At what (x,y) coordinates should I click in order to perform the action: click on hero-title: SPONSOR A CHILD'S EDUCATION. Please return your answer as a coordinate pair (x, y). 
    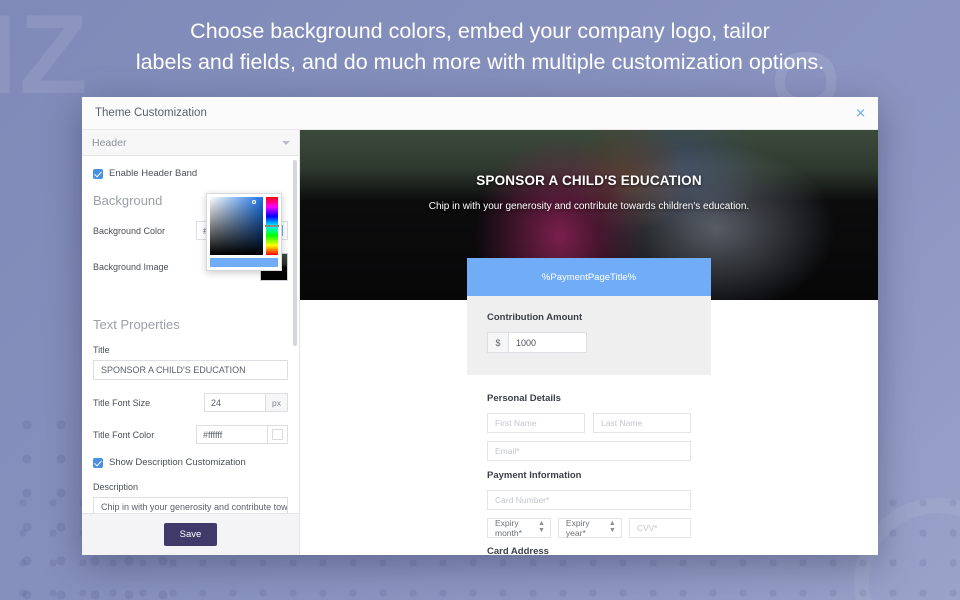
    Looking at the image, I should click on (589, 180).